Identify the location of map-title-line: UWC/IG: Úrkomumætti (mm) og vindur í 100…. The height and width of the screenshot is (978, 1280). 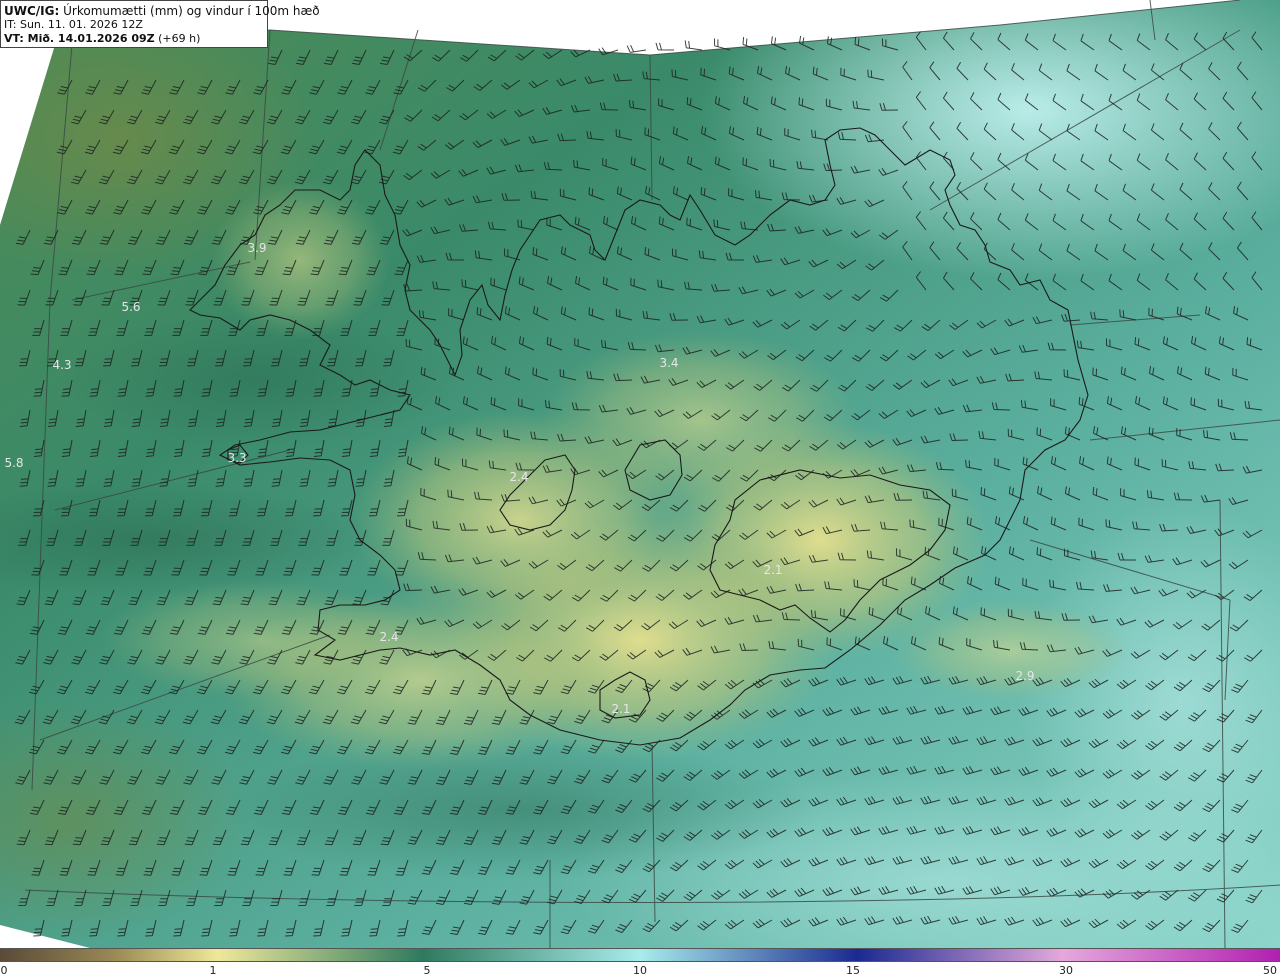
(162, 11).